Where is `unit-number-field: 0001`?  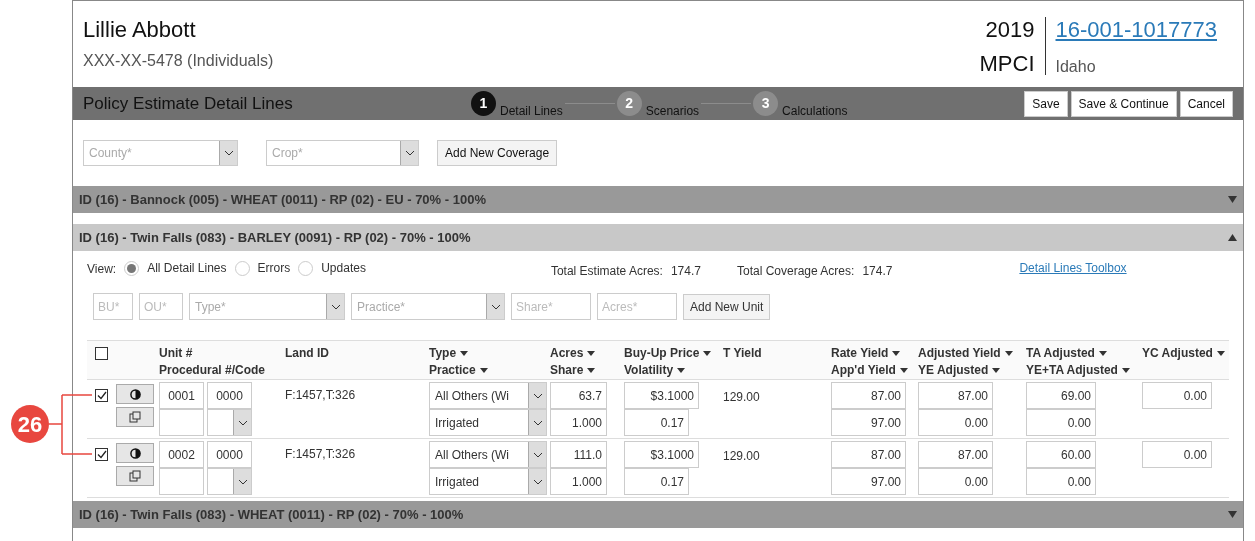
unit-number-field: 0001 is located at coordinates (181, 395).